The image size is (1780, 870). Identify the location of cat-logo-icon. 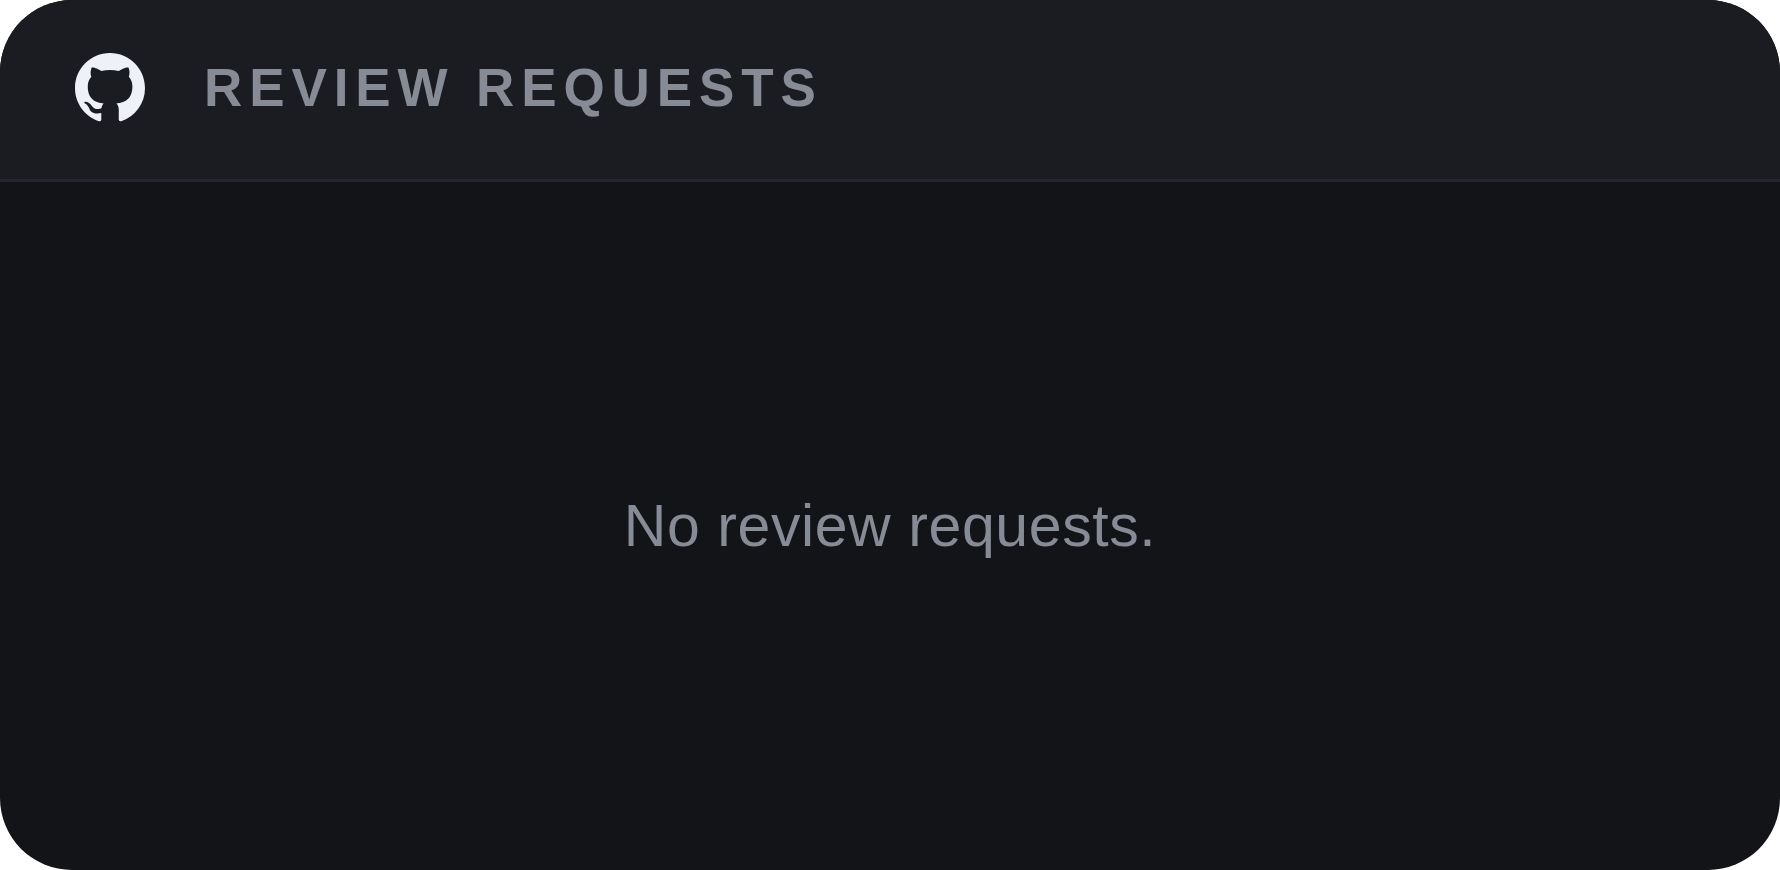
(110, 87).